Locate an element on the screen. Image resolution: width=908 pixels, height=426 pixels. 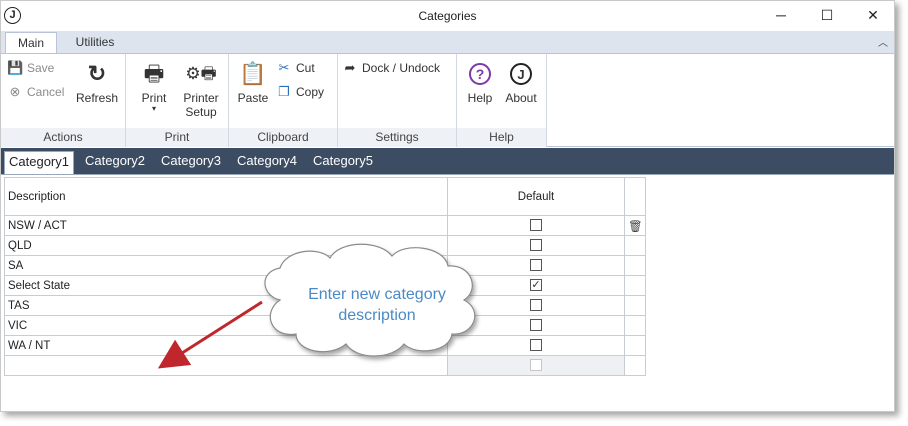
description-cell: QLD is located at coordinates (226, 245).